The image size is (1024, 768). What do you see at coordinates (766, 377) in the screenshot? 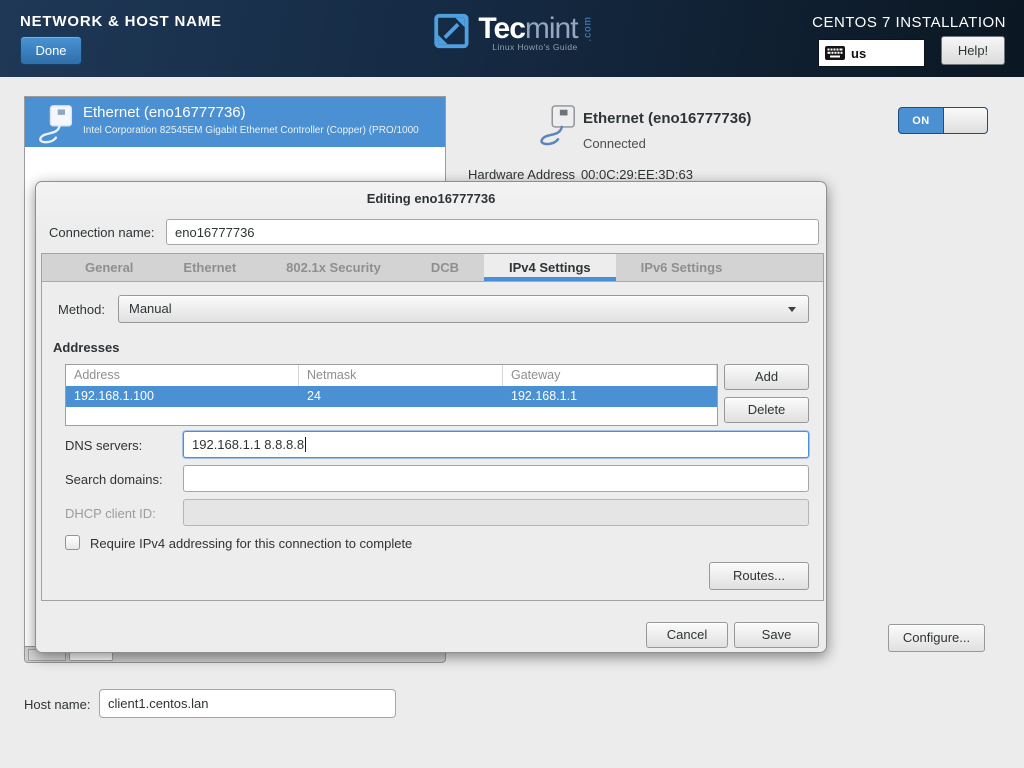
I see `add-address-button: Add` at bounding box center [766, 377].